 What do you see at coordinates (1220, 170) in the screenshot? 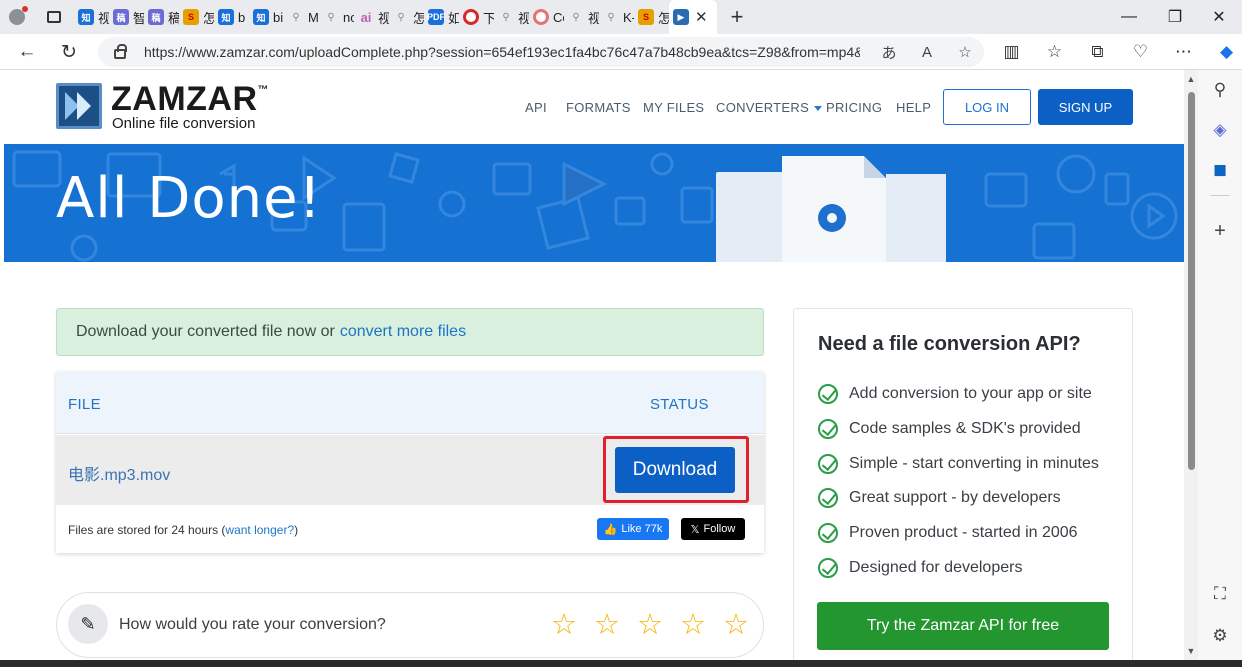
I see `outlook-icon: ◼` at bounding box center [1220, 170].